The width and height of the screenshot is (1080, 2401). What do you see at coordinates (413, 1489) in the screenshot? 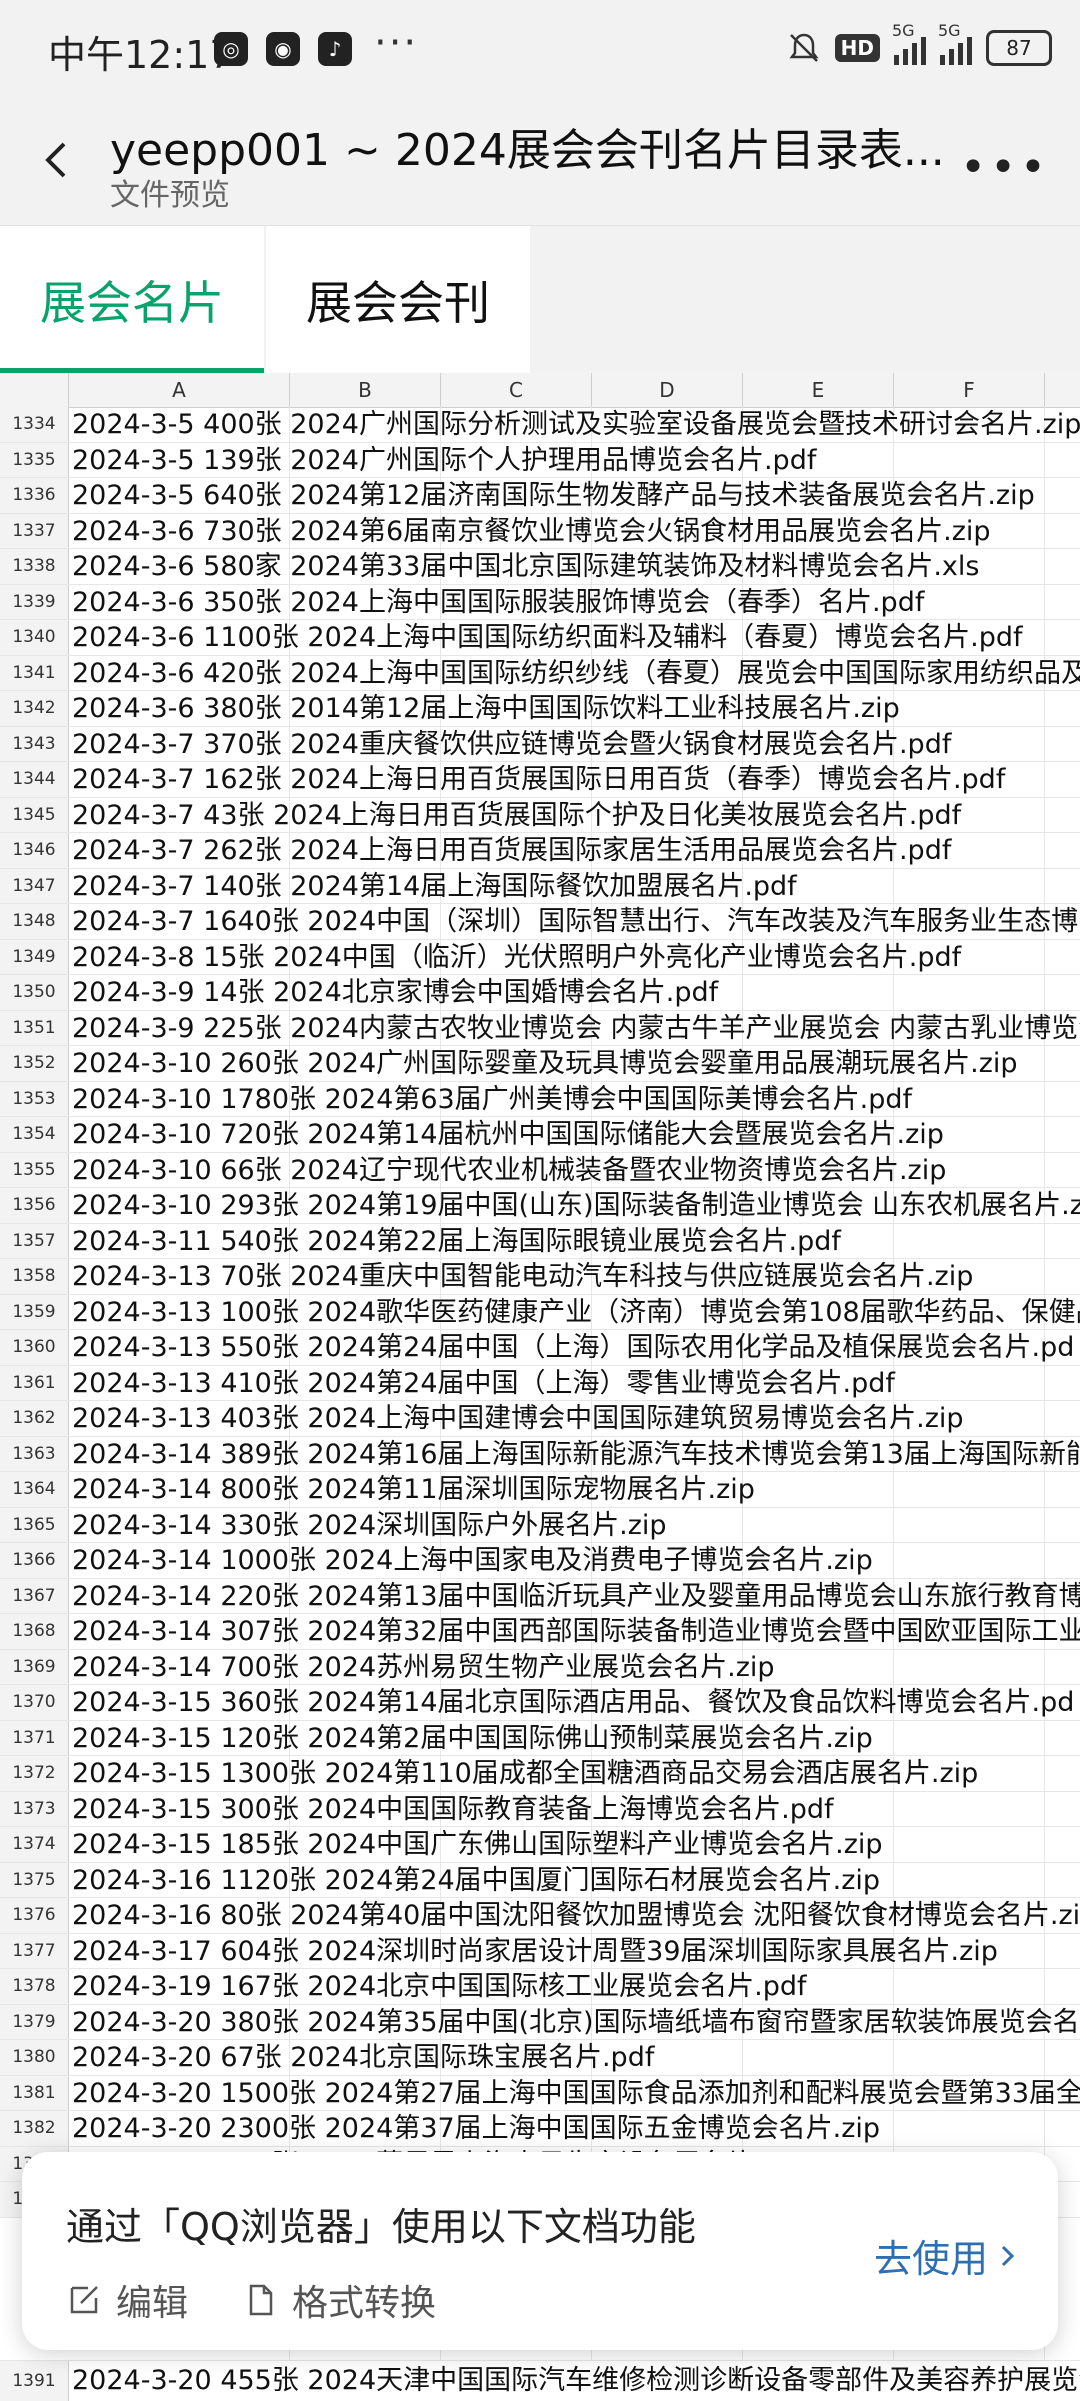
I see `cell-a: 2024-3-14 800张 2024第11届深圳国际宠物展名片.zip` at bounding box center [413, 1489].